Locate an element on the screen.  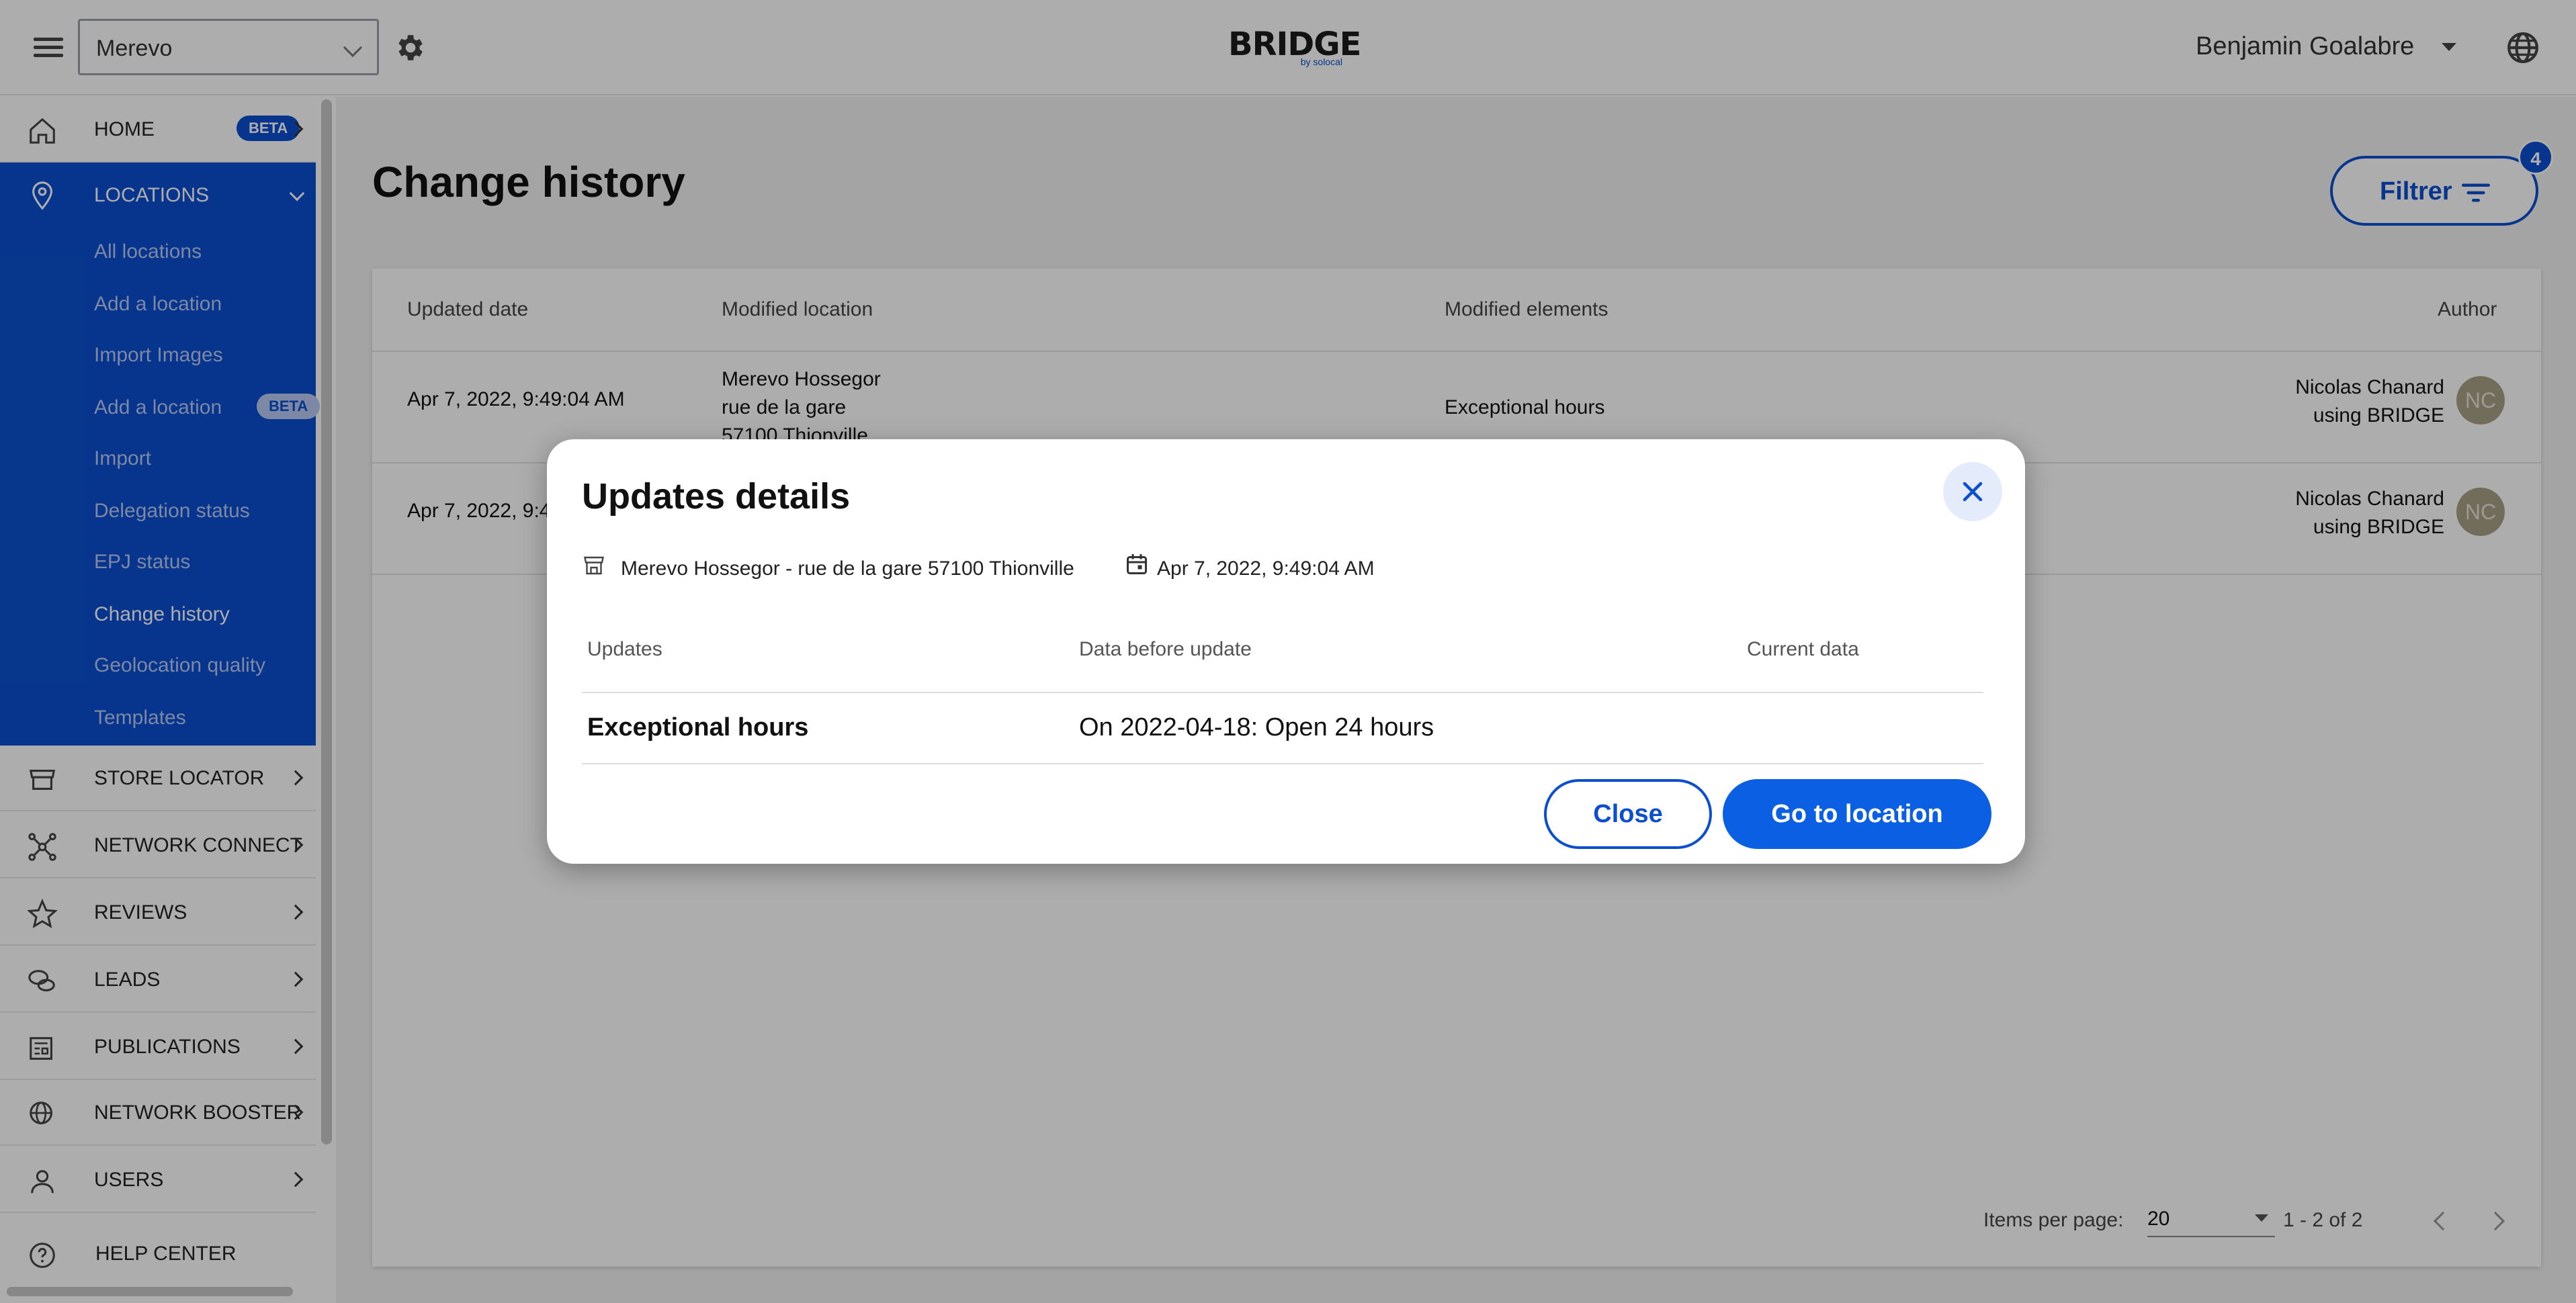
dialog-data-before: On 2022-04-18: Open 24 hours is located at coordinates (1256, 727).